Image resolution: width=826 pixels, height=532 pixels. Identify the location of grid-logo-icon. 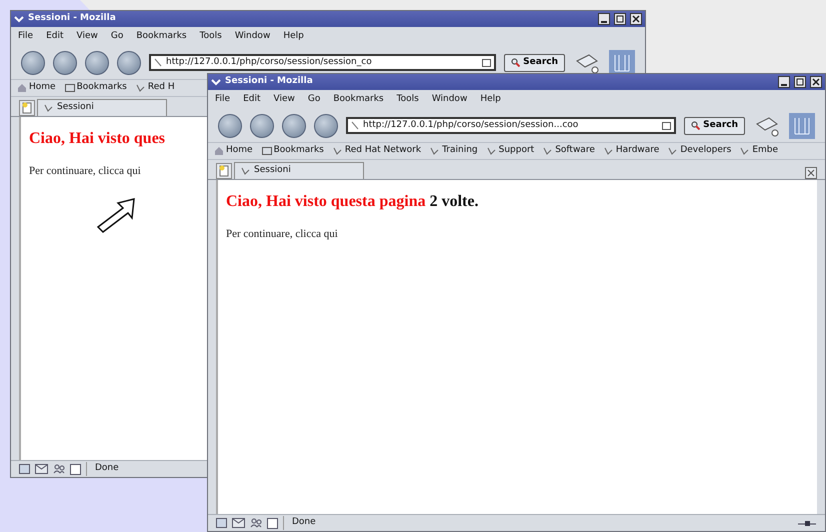
(622, 63).